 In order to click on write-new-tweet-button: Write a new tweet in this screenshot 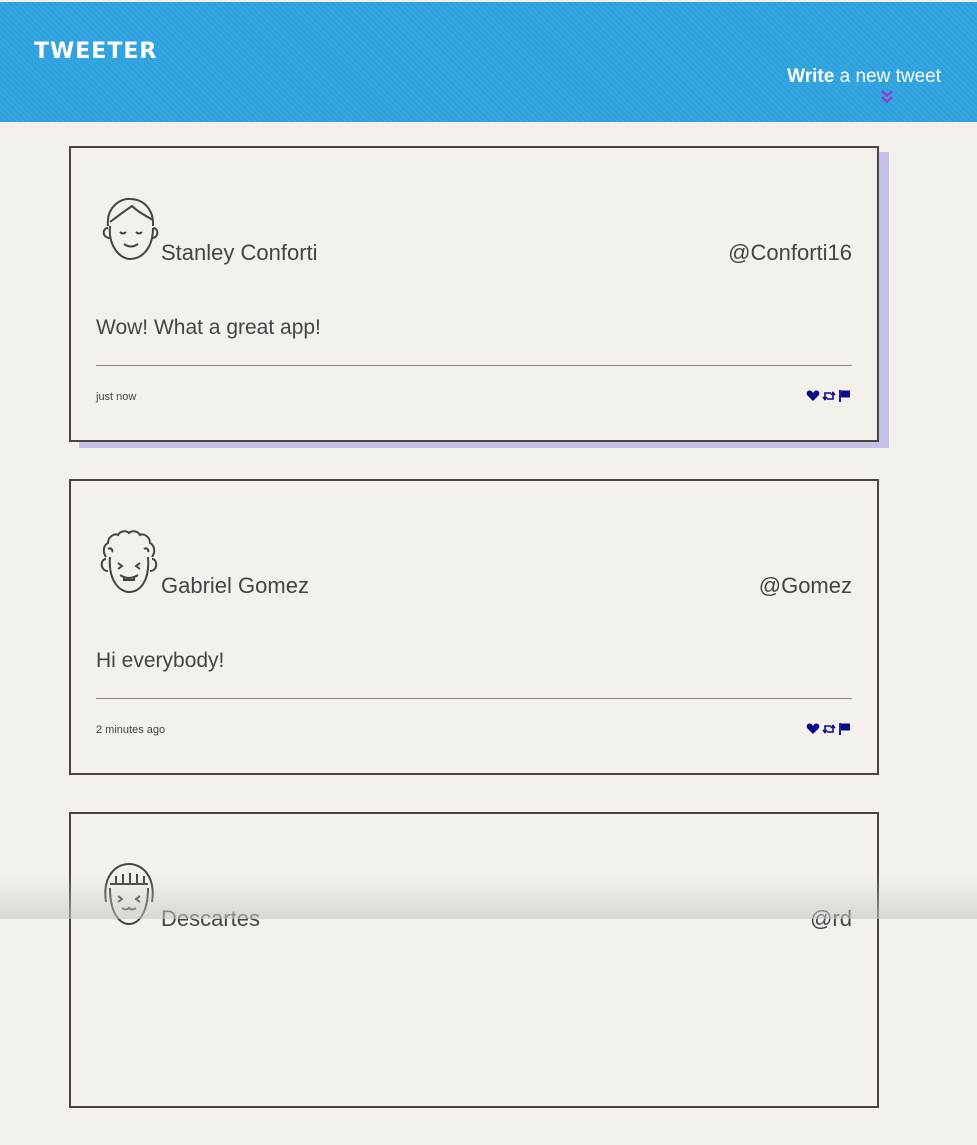, I will do `click(864, 77)`.